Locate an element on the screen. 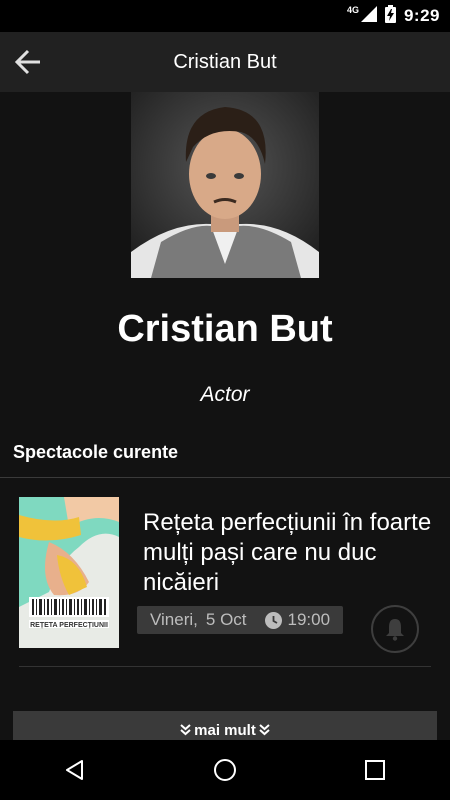 This screenshot has height=800, width=450. actor-photo is located at coordinates (225, 185).